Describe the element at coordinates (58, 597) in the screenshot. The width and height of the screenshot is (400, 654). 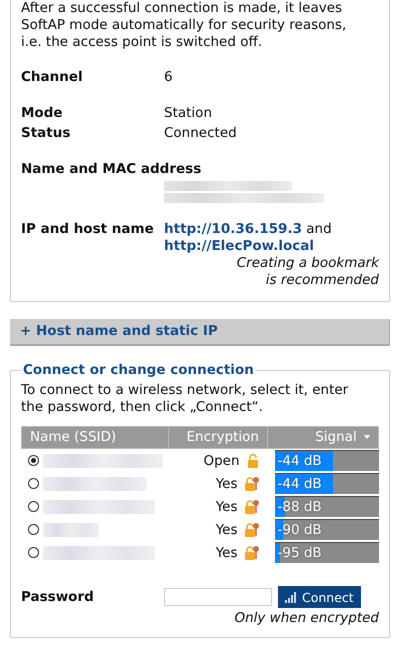
I see `password-label: Password` at that location.